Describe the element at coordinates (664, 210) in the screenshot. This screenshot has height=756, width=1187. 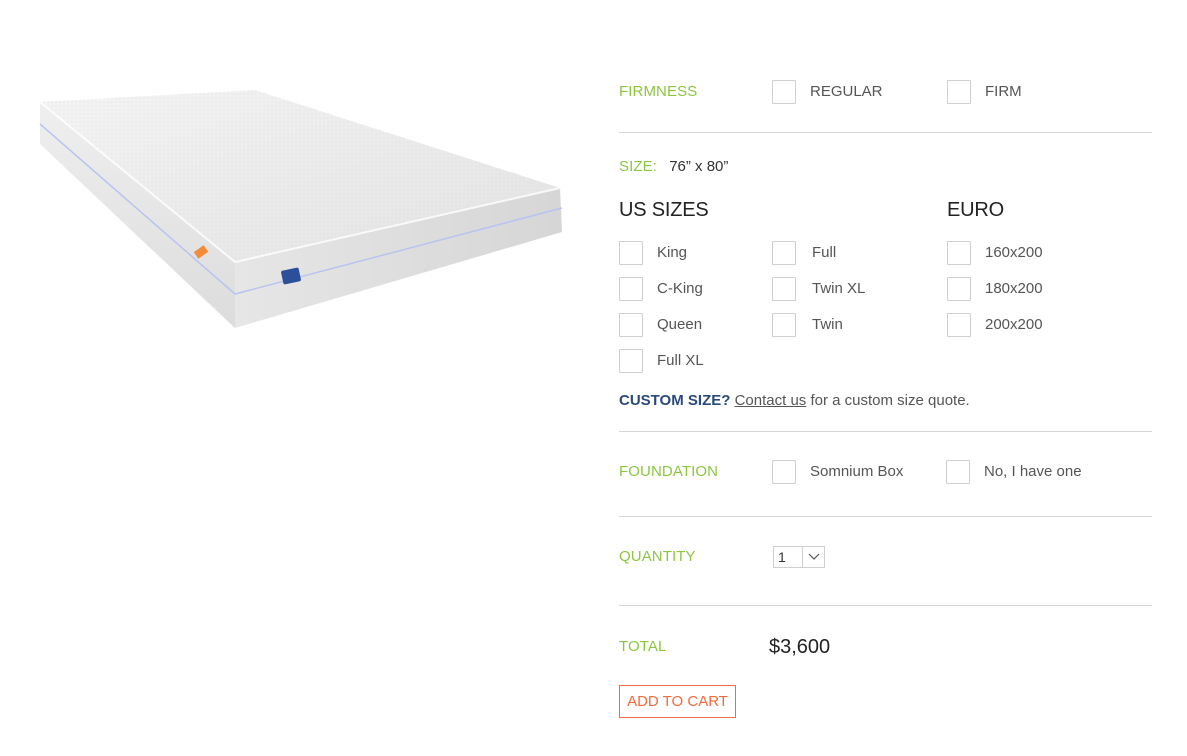
I see `us-sizes-heading: US SIZES` at that location.